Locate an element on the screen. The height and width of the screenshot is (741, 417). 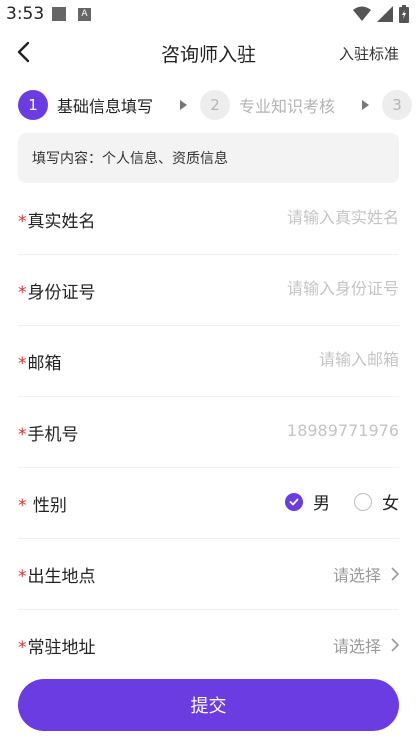
address-label: 常驻地址 is located at coordinates (61, 648).